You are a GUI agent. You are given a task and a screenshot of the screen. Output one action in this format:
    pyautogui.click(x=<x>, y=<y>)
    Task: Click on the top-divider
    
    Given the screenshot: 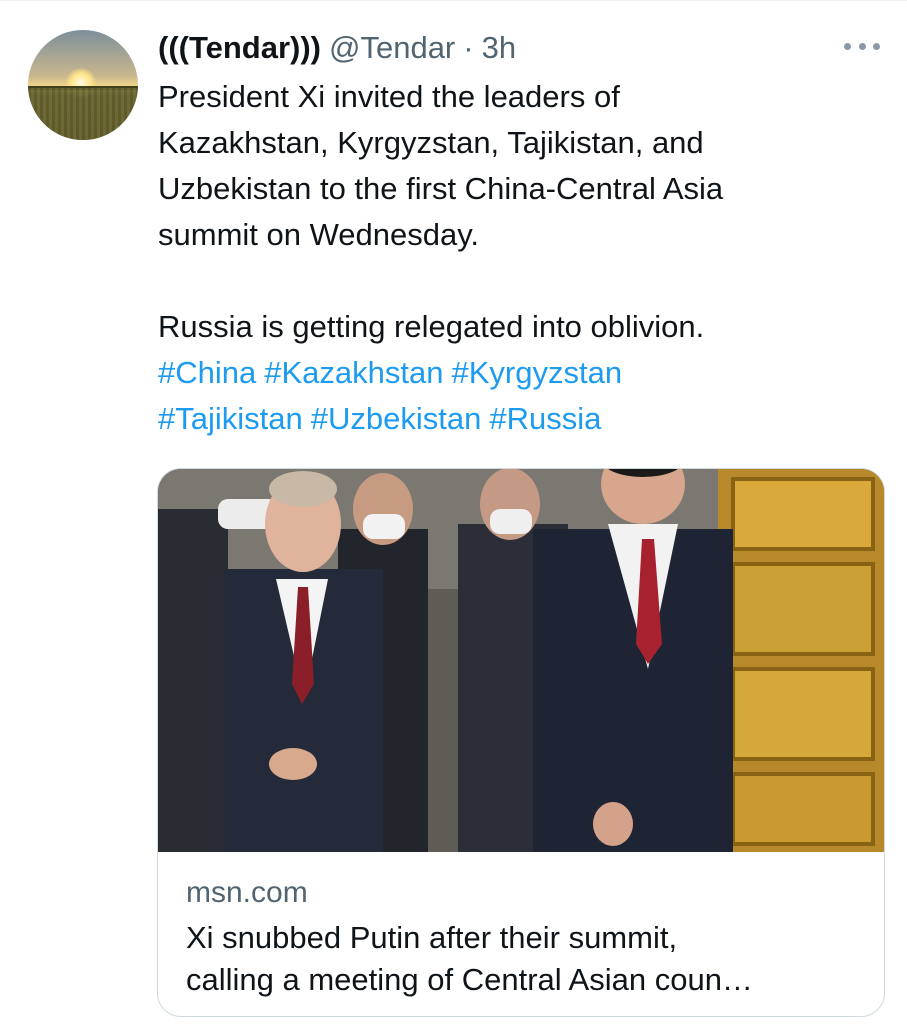 What is the action you would take?
    pyautogui.click(x=453, y=0)
    